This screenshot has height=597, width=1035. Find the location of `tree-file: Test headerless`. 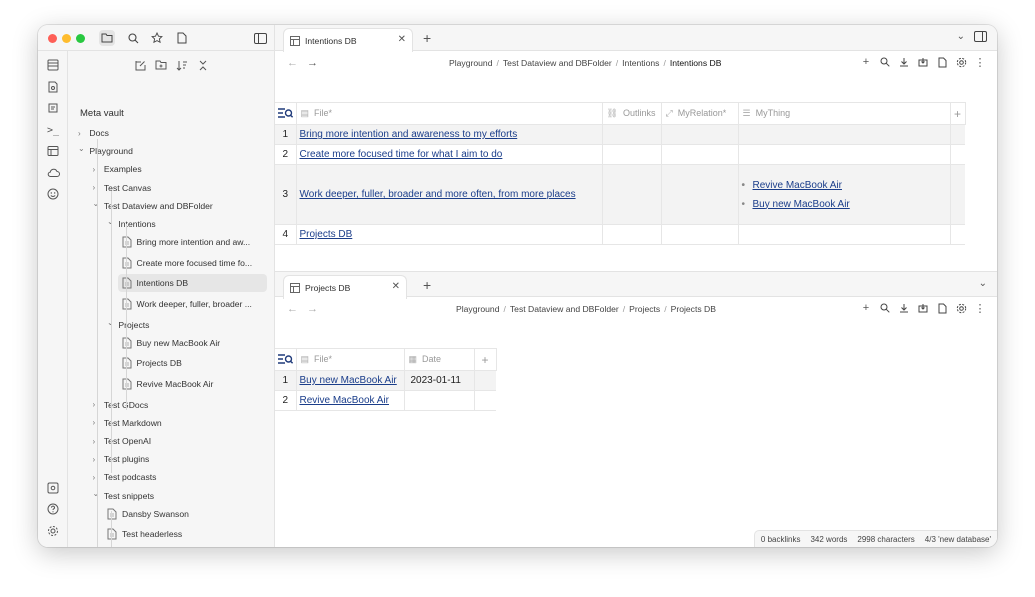

tree-file: Test headerless is located at coordinates (187, 534).